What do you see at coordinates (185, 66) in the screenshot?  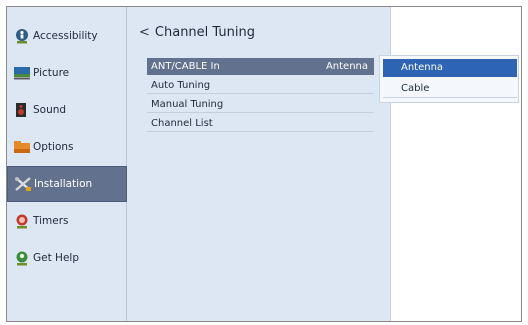 I see `menu-row-label: ANT/CABLE In` at bounding box center [185, 66].